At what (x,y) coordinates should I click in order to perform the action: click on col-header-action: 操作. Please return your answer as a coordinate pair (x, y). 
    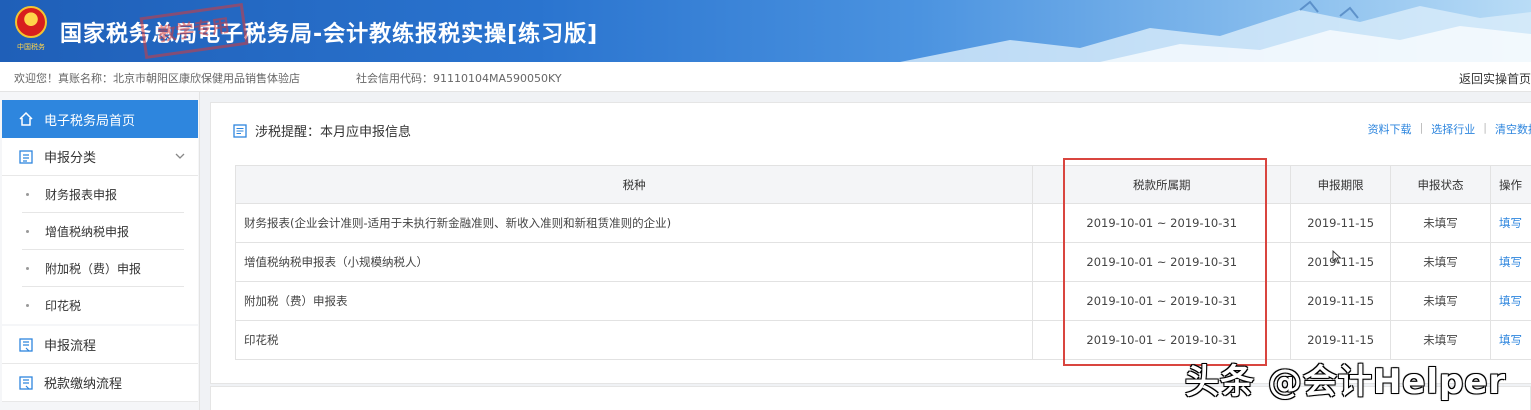
    Looking at the image, I should click on (1510, 184).